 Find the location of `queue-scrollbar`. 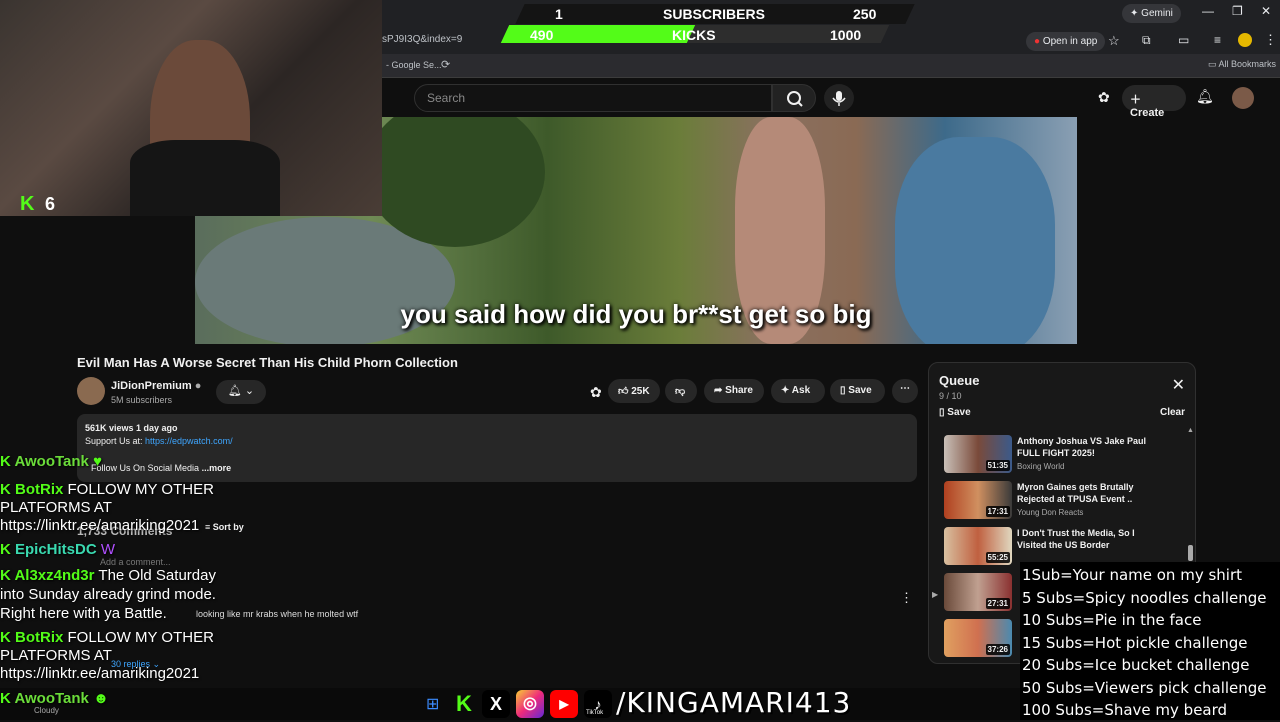

queue-scrollbar is located at coordinates (1190, 553).